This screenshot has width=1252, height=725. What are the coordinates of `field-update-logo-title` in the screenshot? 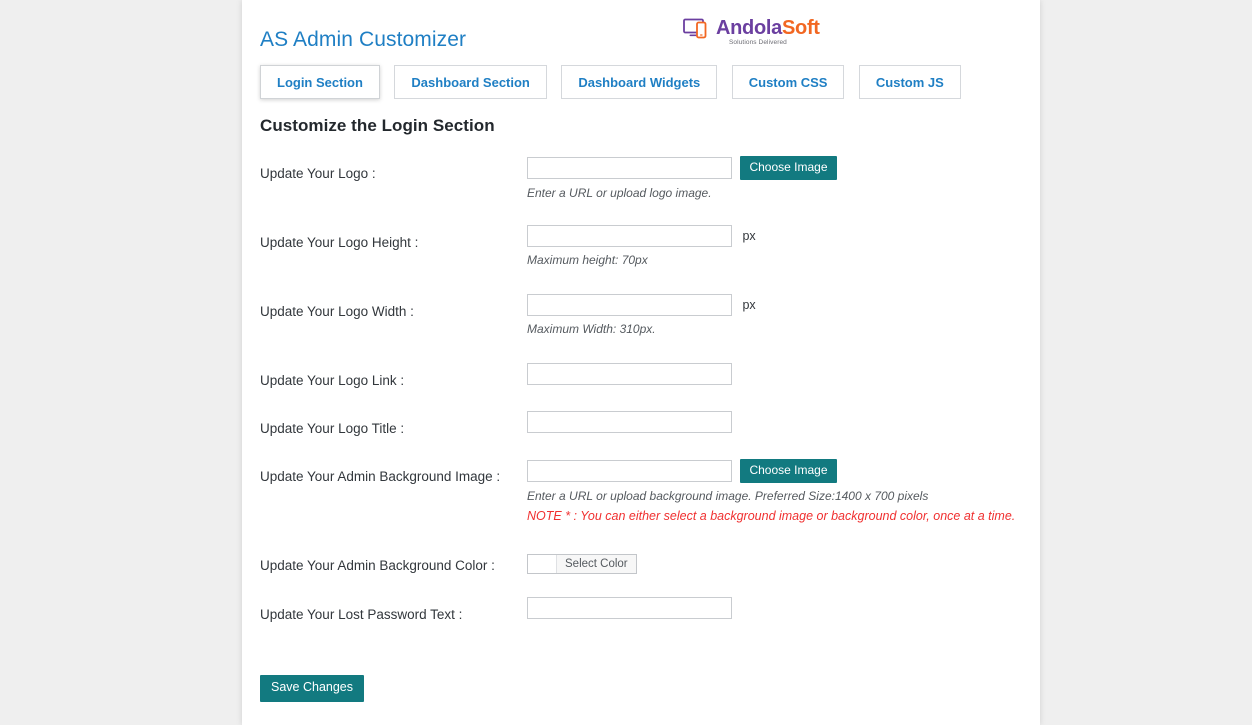 It's located at (629, 422).